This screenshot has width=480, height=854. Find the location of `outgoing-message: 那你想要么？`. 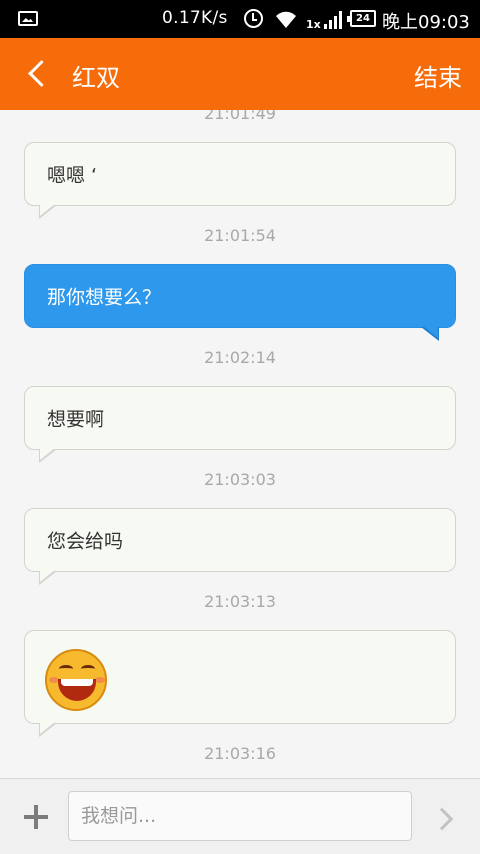

outgoing-message: 那你想要么？ is located at coordinates (240, 302).